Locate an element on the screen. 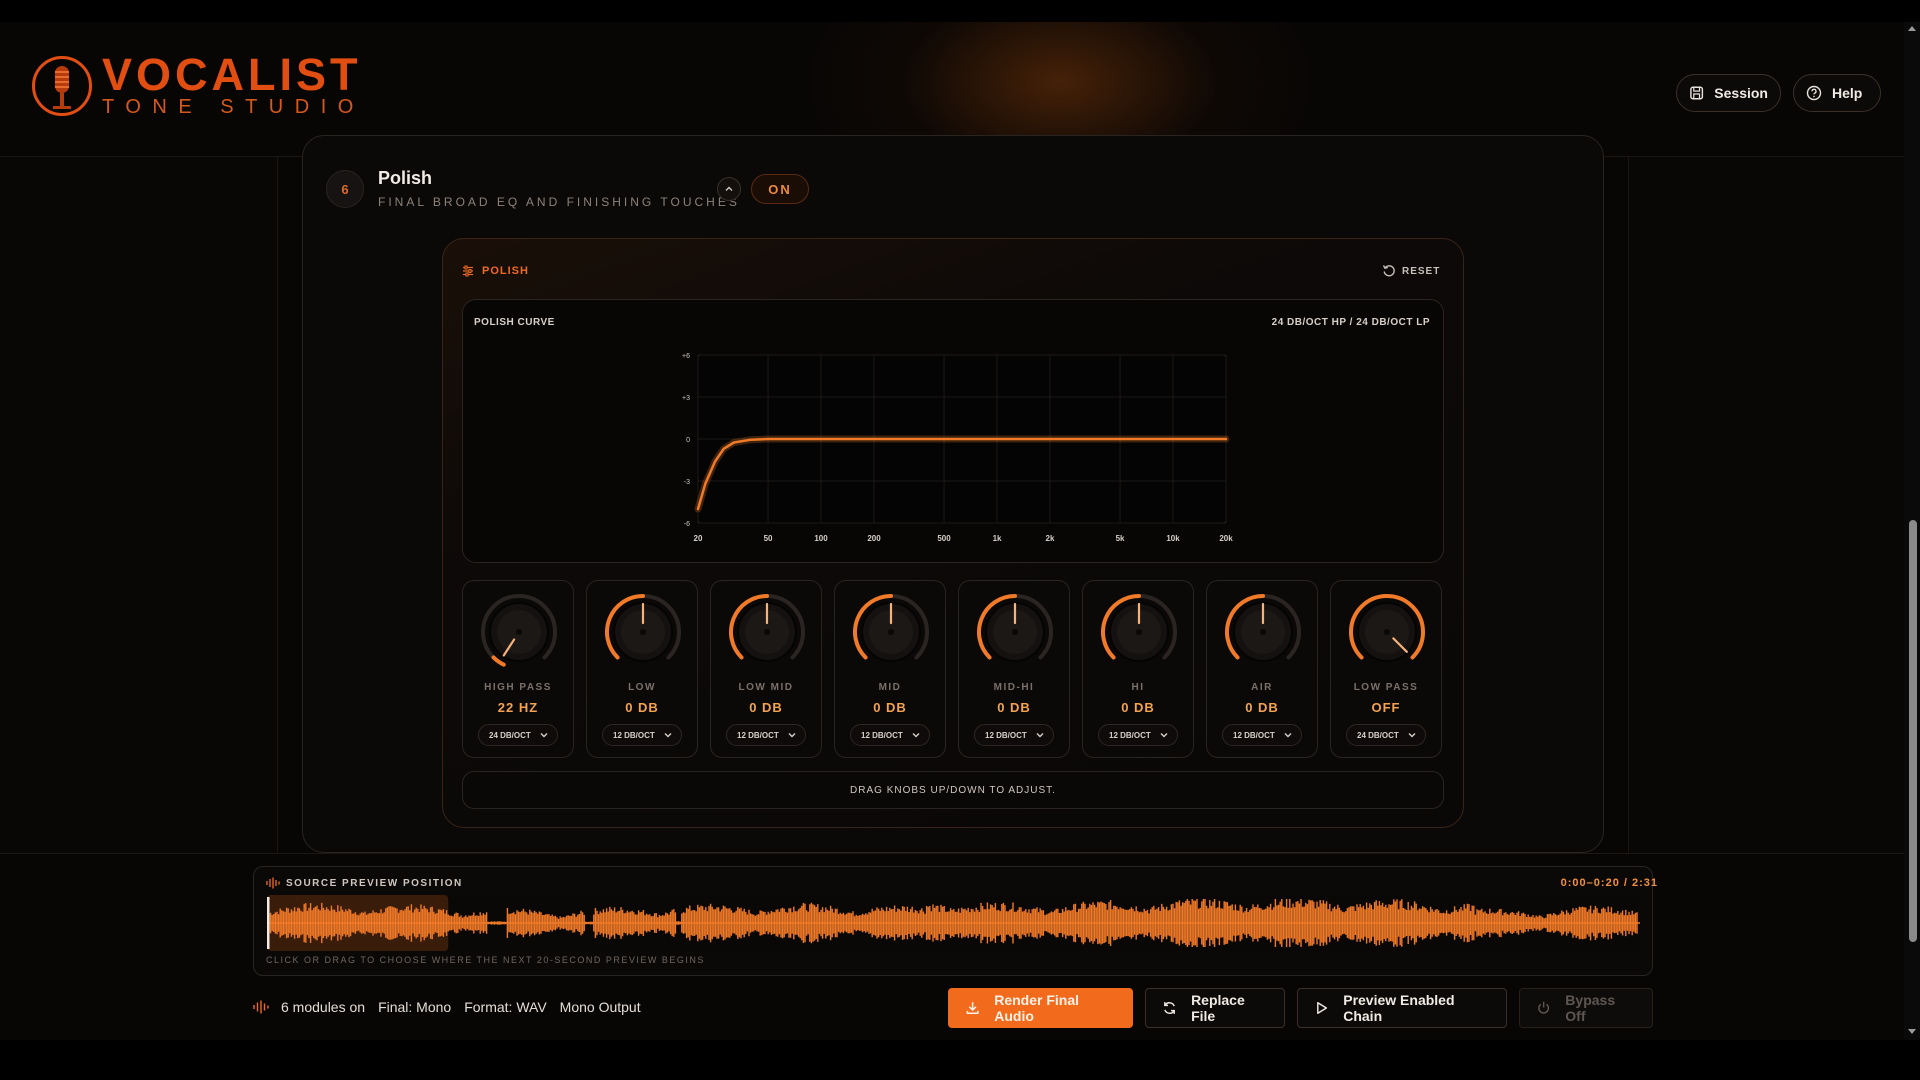 The image size is (1920, 1080). waveform-scrubber is located at coordinates (953, 923).